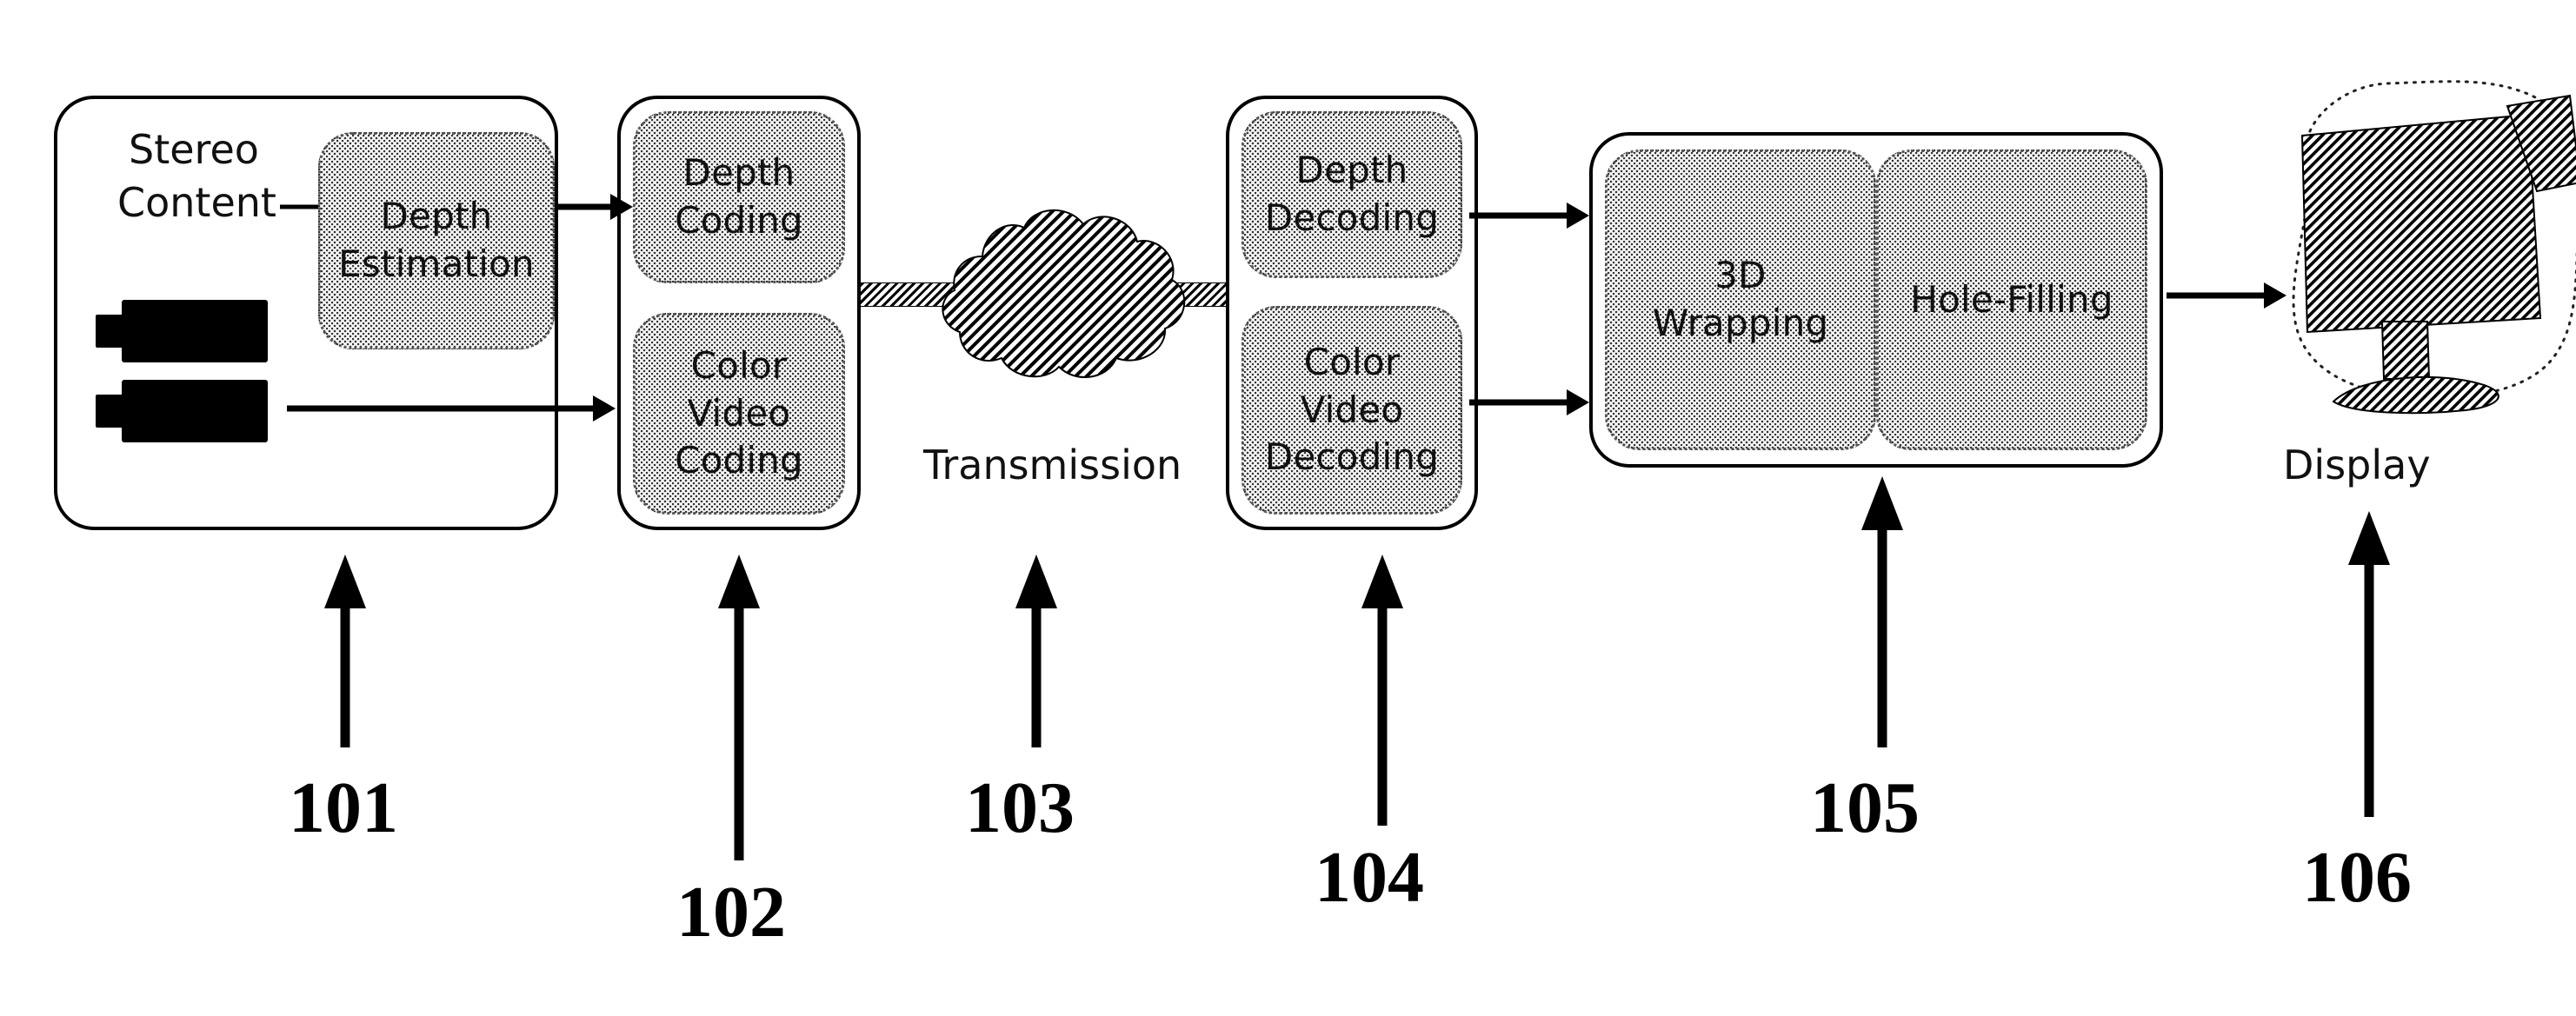  I want to click on color-video-coding-label: Color Video Coding, so click(739, 413).